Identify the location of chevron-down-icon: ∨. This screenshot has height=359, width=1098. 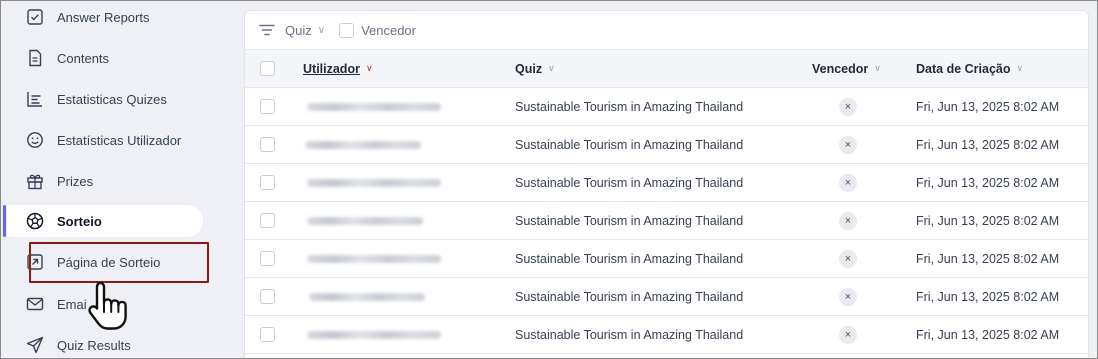
(321, 30).